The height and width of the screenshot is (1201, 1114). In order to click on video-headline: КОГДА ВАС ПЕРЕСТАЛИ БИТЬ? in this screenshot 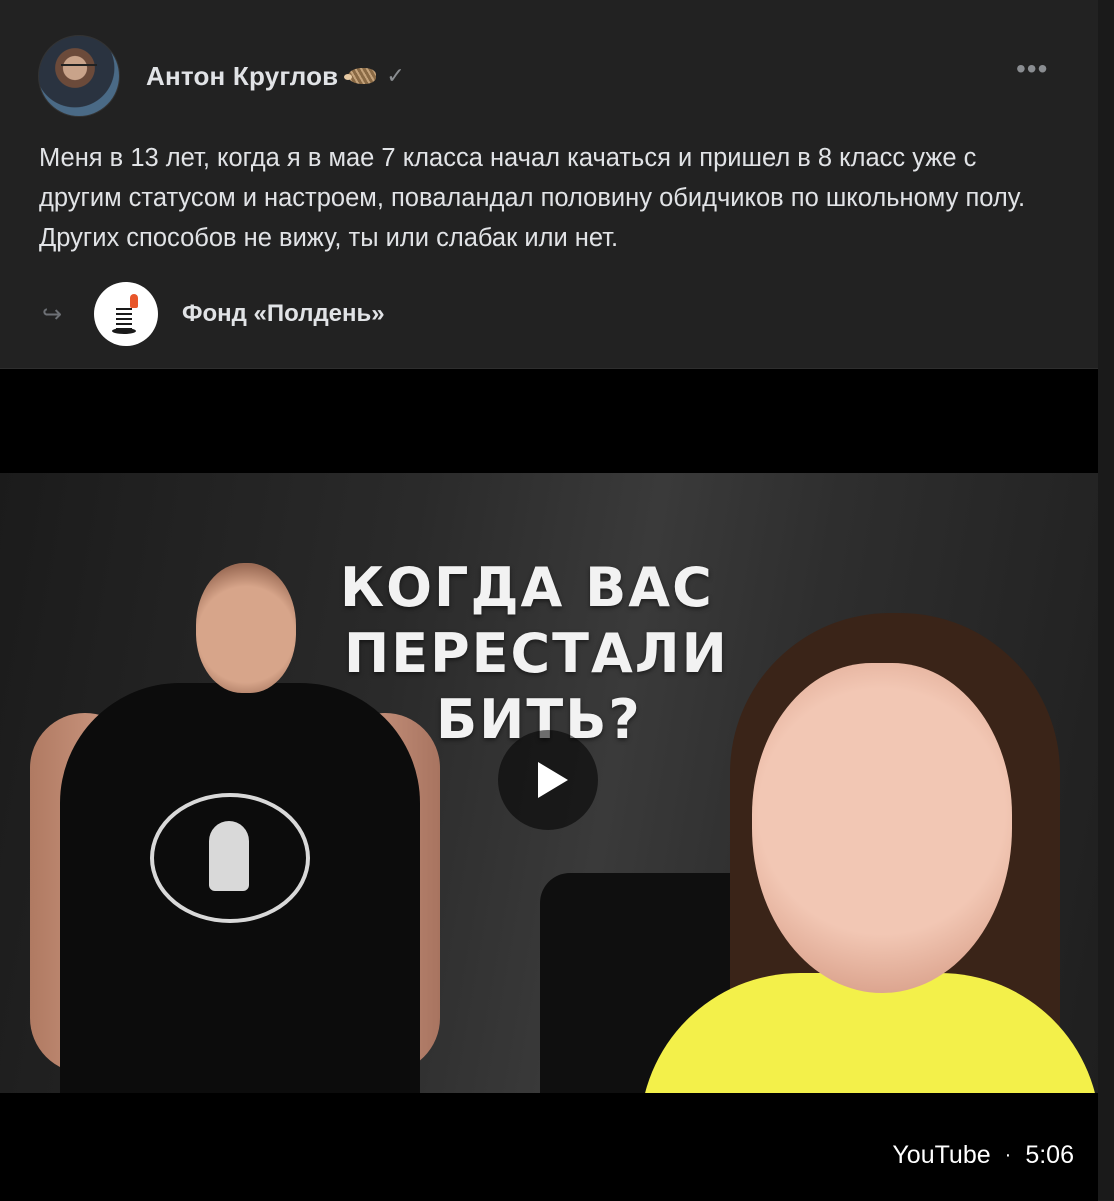, I will do `click(550, 654)`.